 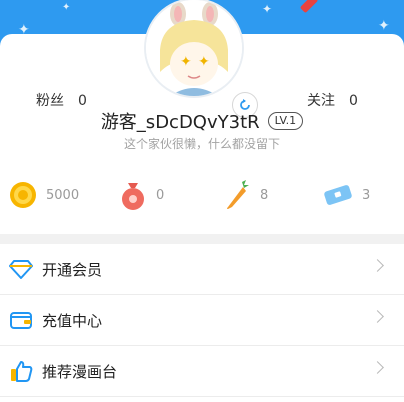 What do you see at coordinates (21, 371) in the screenshot?
I see `thumbs-up-icon` at bounding box center [21, 371].